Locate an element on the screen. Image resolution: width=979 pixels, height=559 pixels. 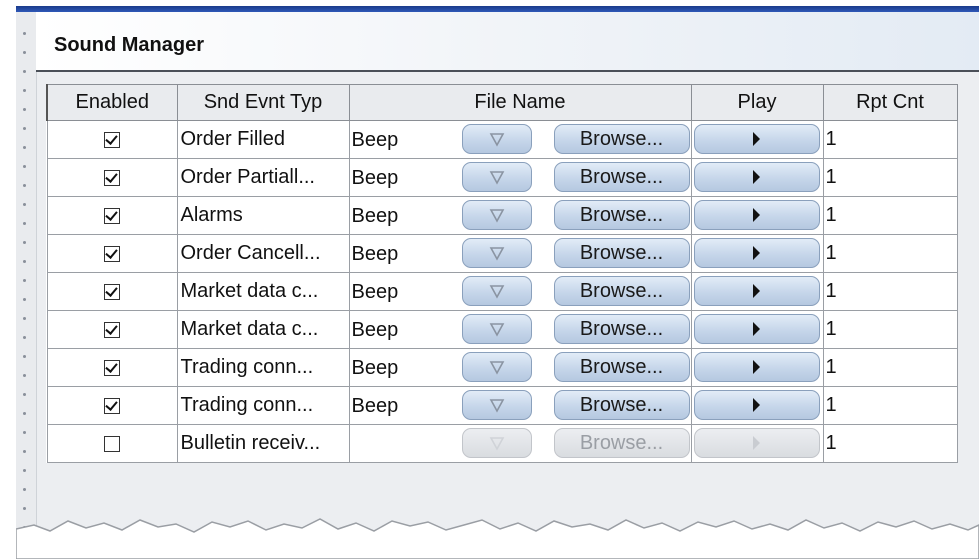
play-cell is located at coordinates (757, 367).